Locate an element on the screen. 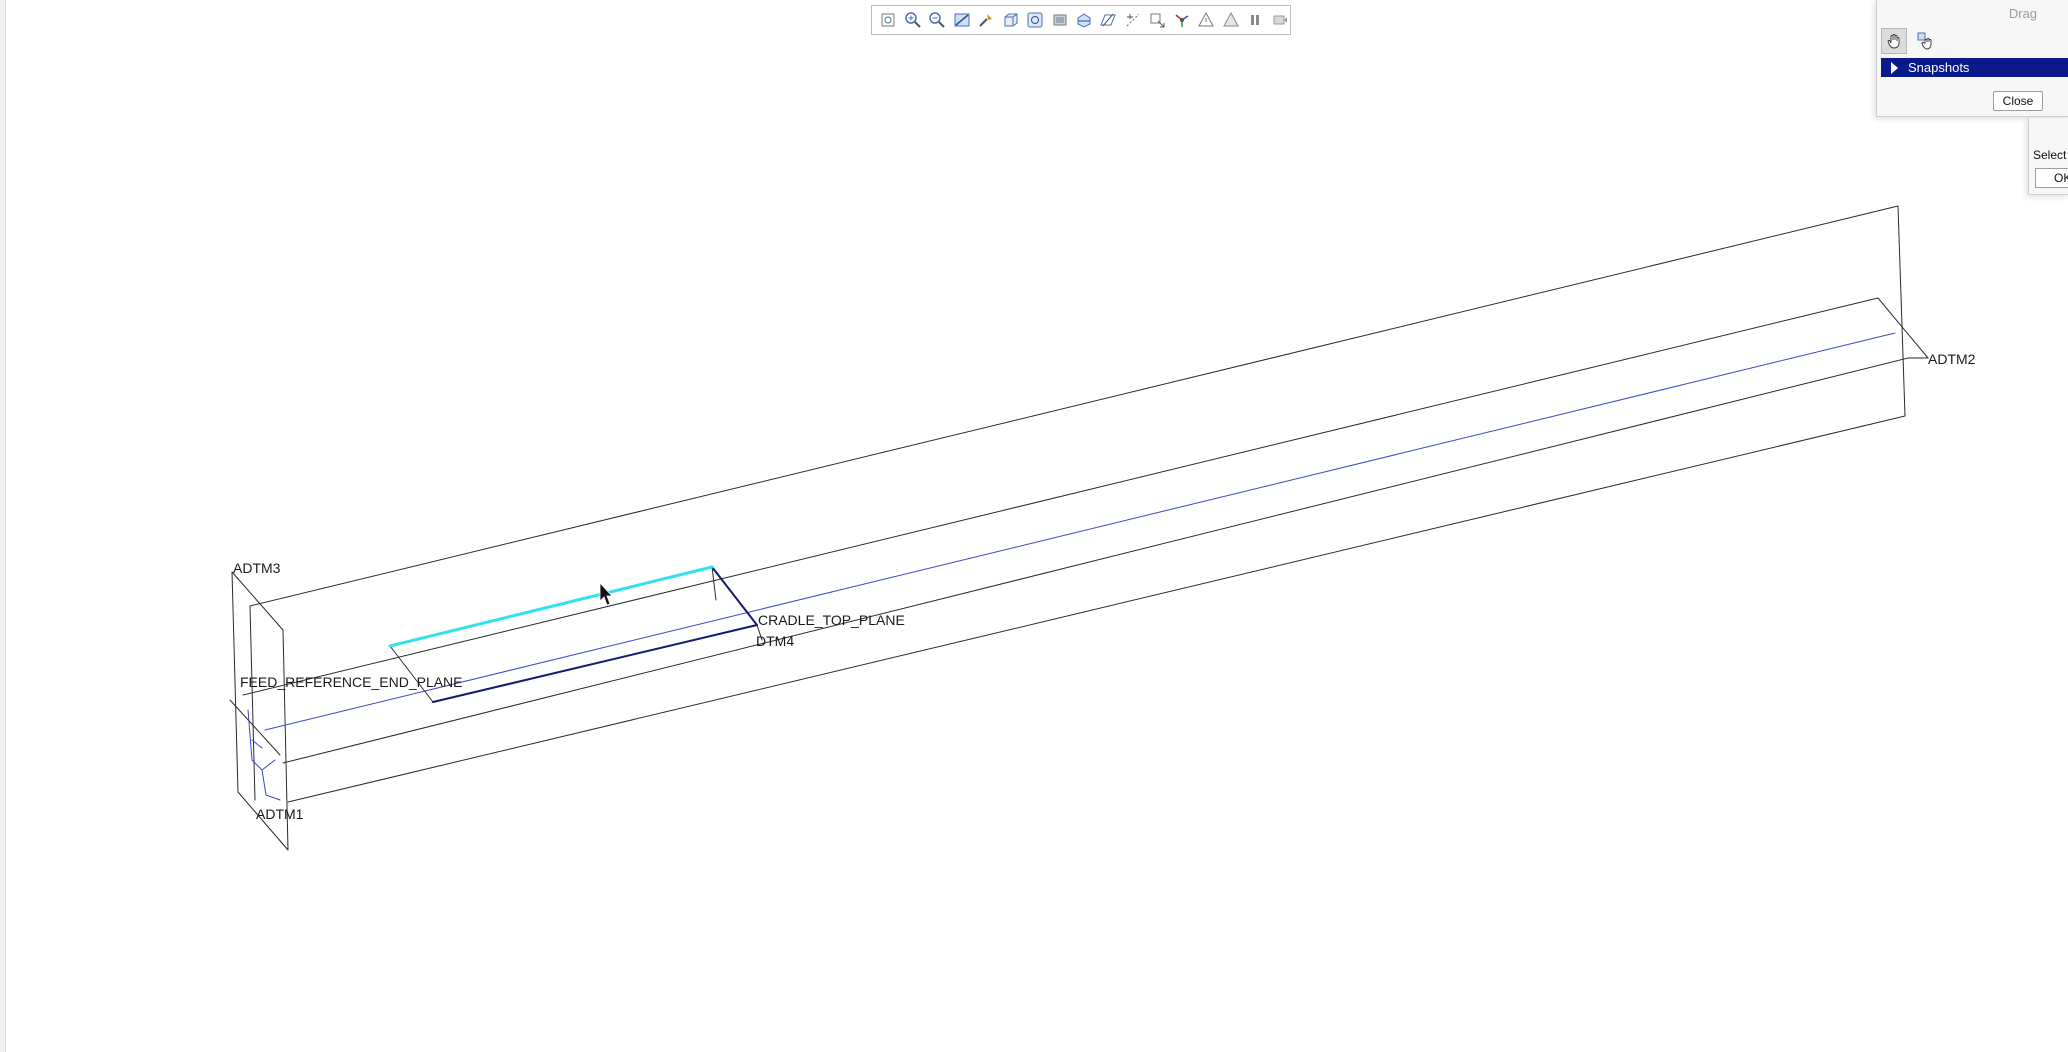 The image size is (2068, 1052). label-adtm2: ADTM2 is located at coordinates (1951, 359).